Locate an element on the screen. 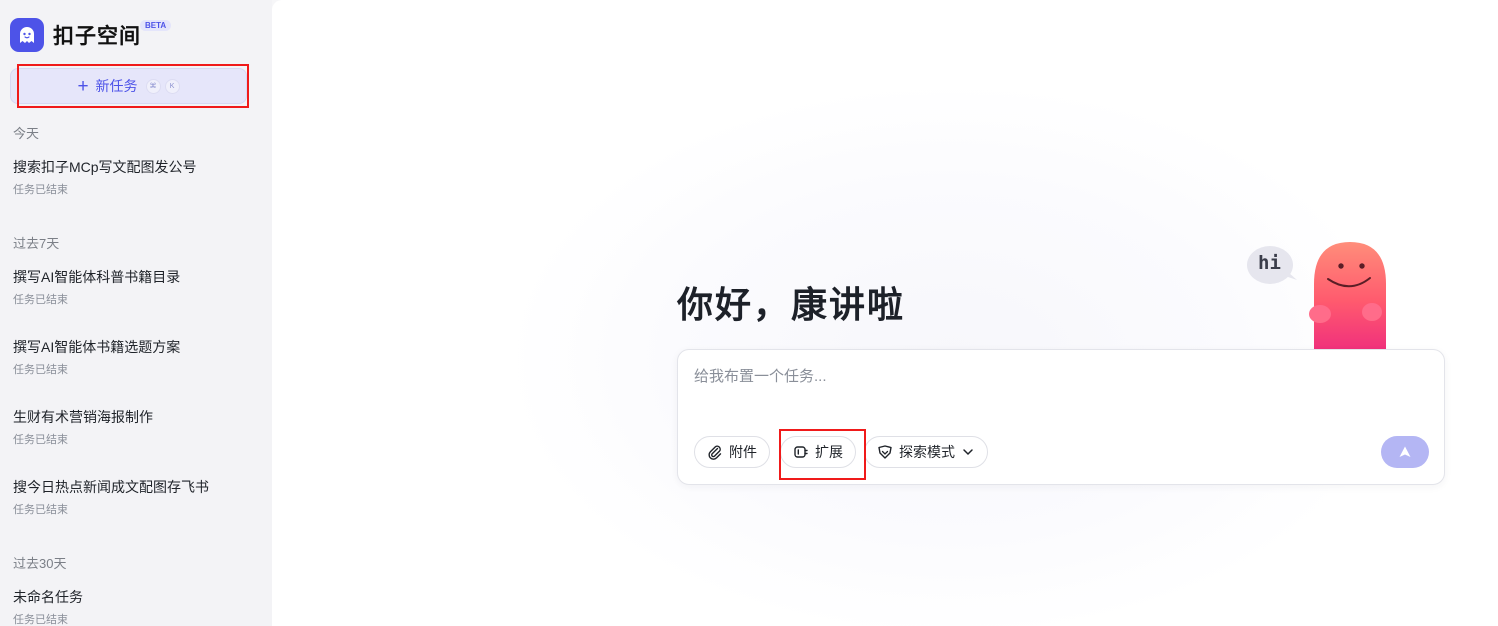 The height and width of the screenshot is (626, 1498). tag-icon is located at coordinates (885, 452).